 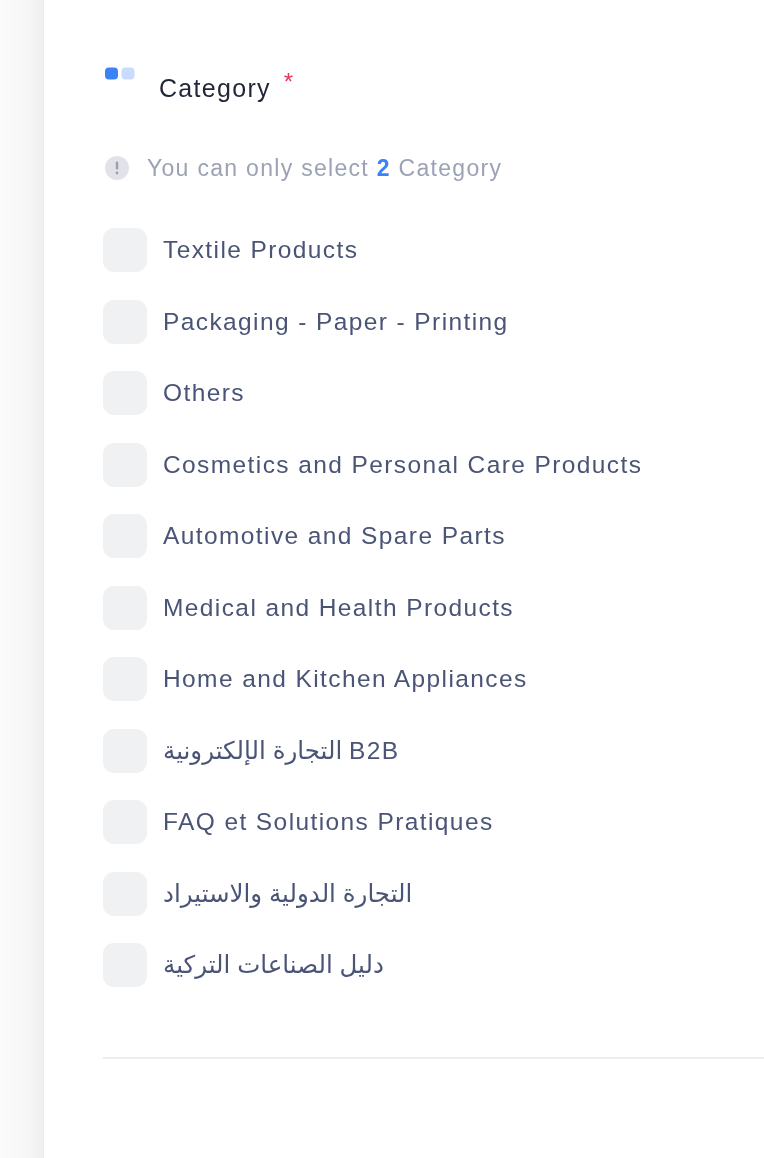 I want to click on checkbox-label: Packaging - Paper - Printing, so click(x=336, y=321).